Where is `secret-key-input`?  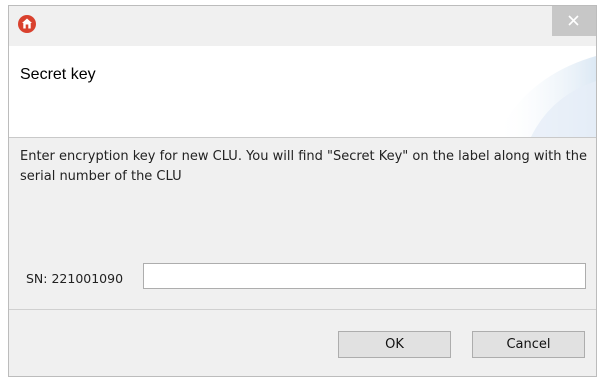 secret-key-input is located at coordinates (364, 276).